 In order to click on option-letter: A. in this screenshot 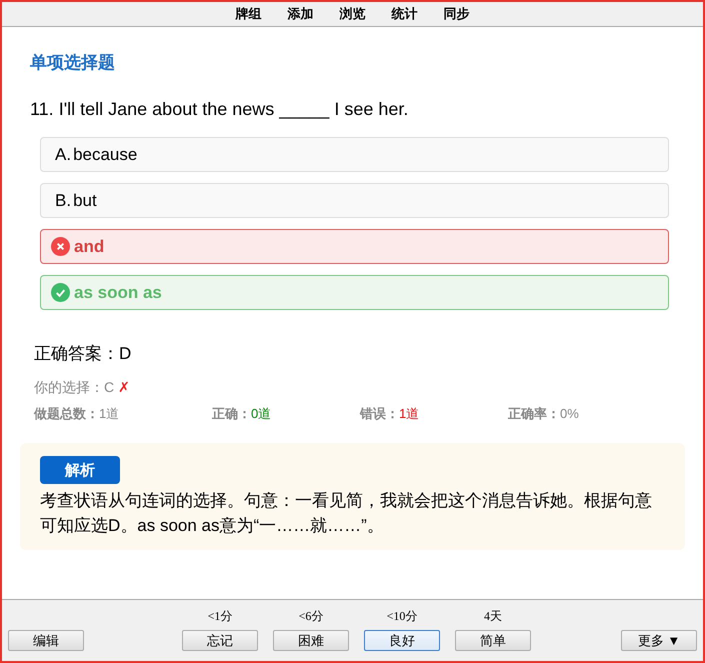, I will do `click(63, 154)`.